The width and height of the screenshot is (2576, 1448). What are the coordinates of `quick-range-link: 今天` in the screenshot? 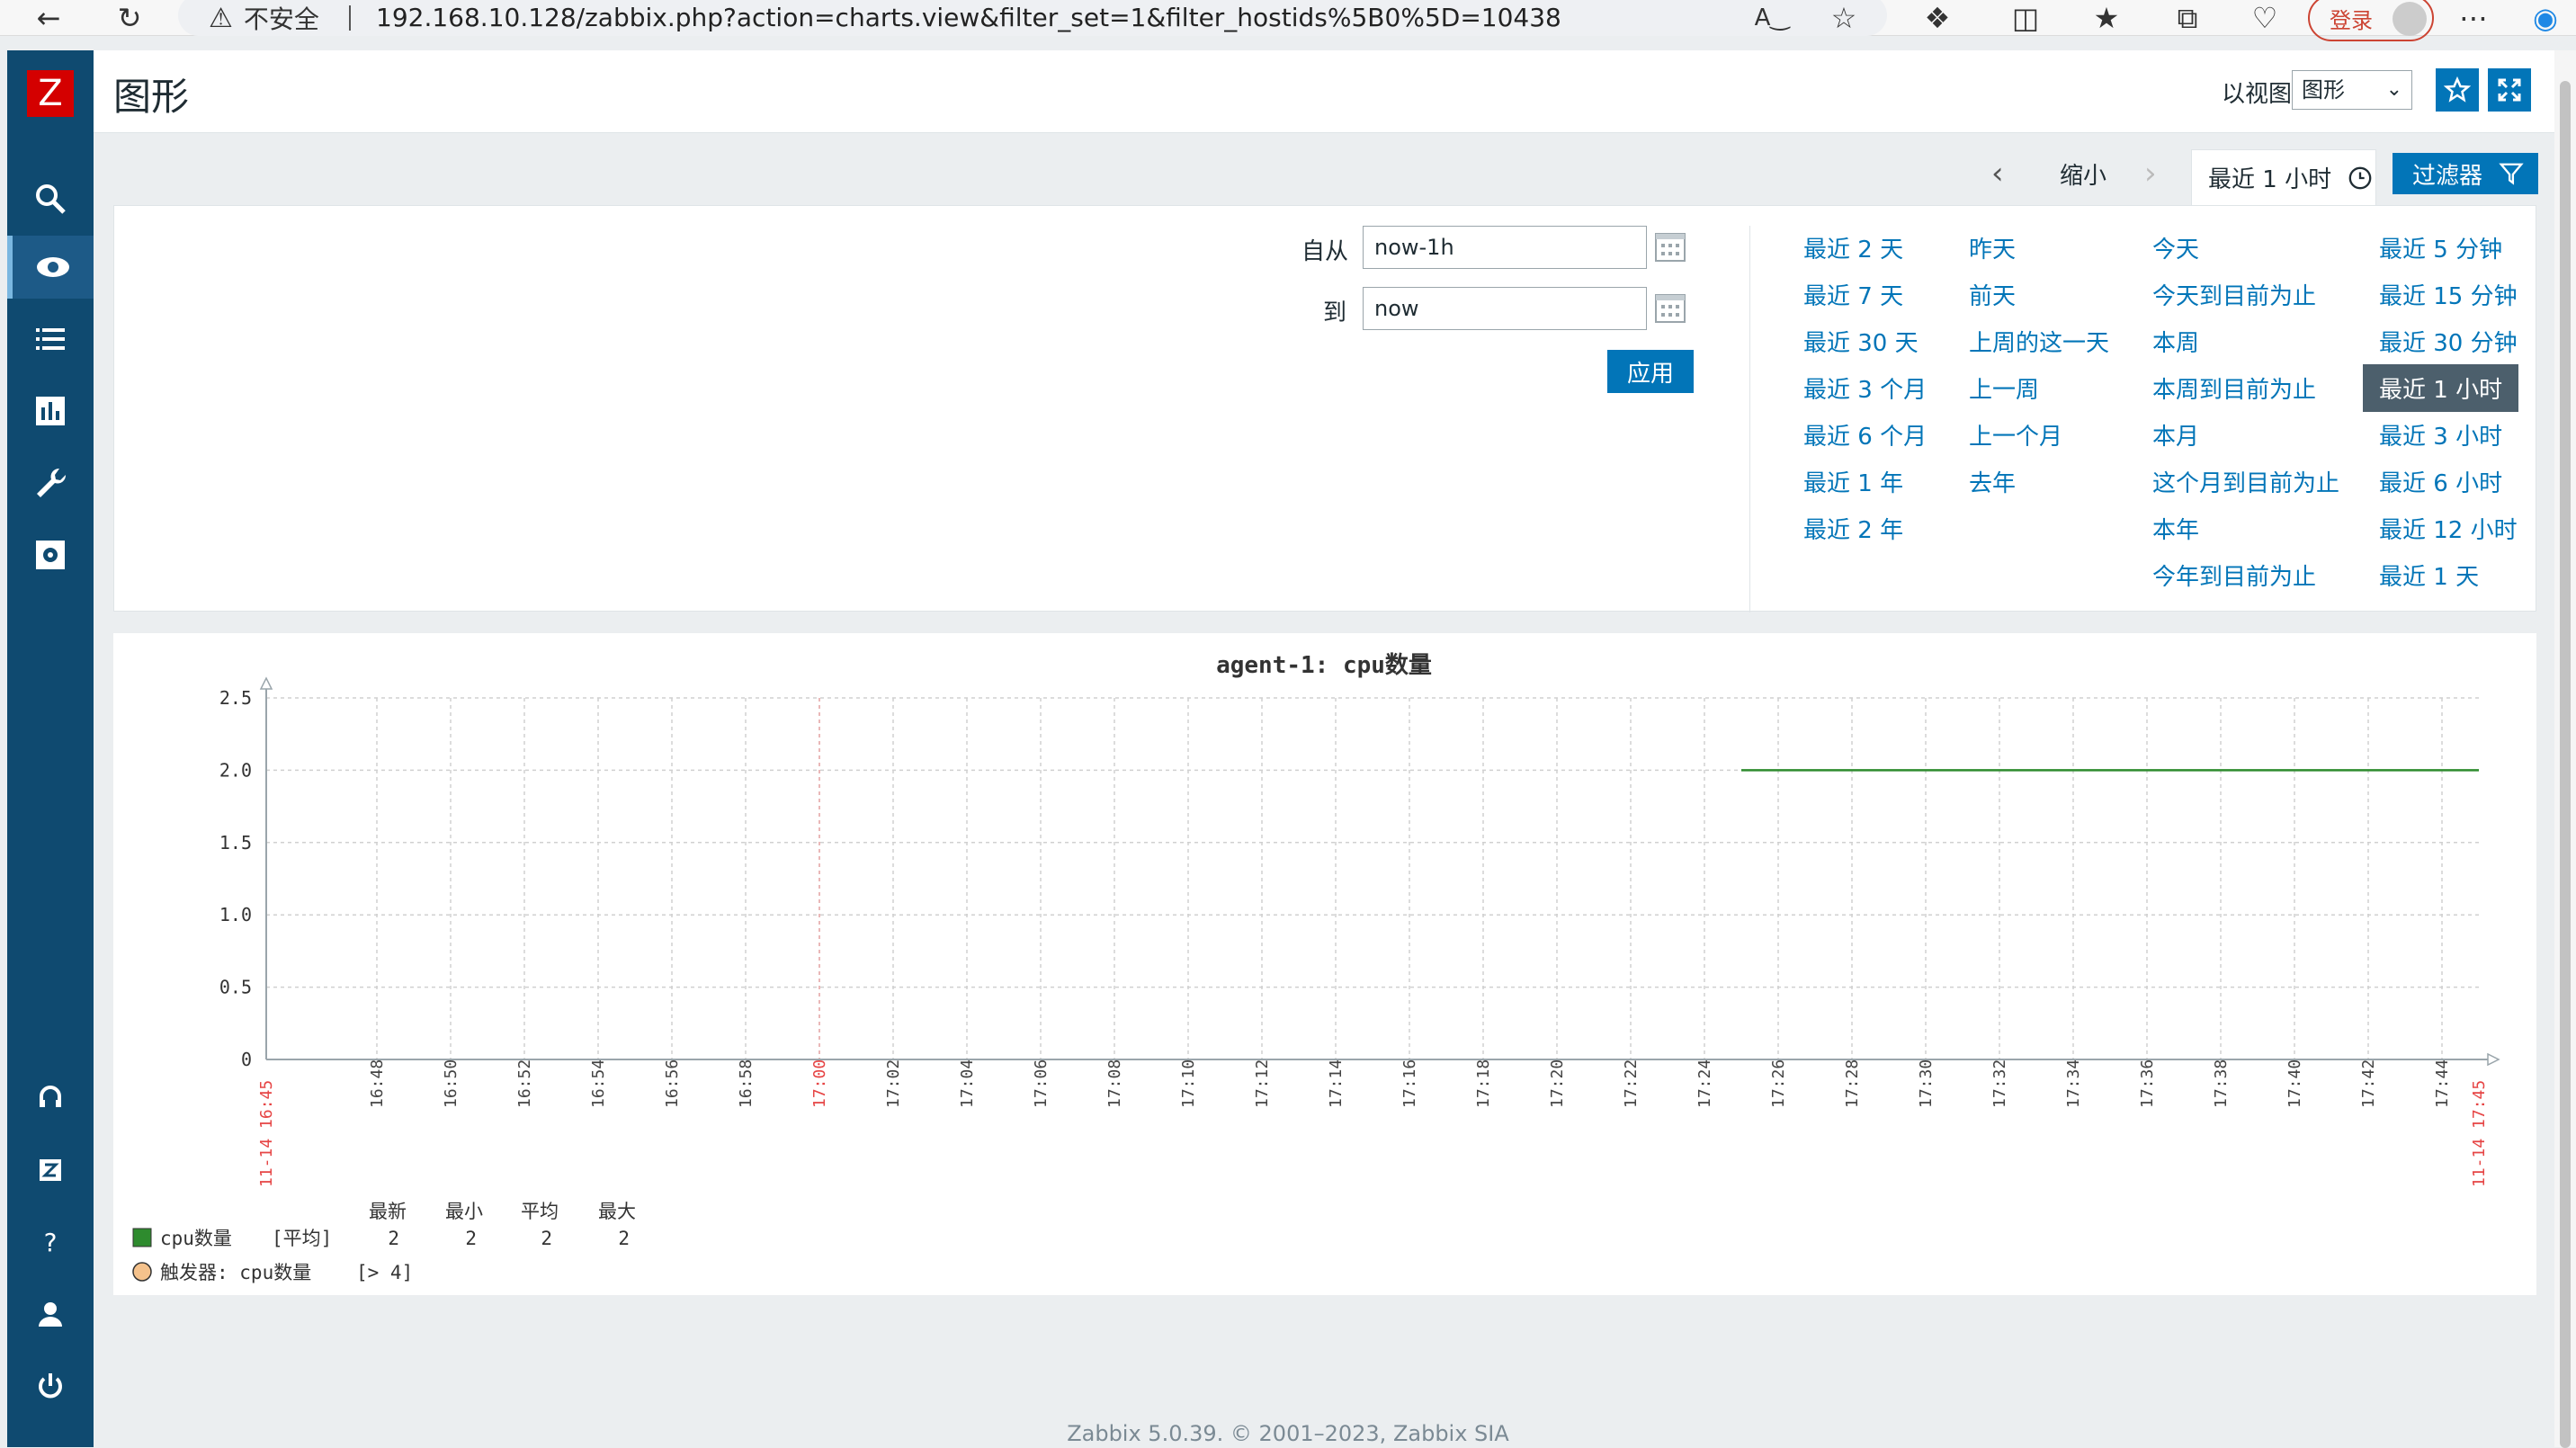 It's located at (2175, 248).